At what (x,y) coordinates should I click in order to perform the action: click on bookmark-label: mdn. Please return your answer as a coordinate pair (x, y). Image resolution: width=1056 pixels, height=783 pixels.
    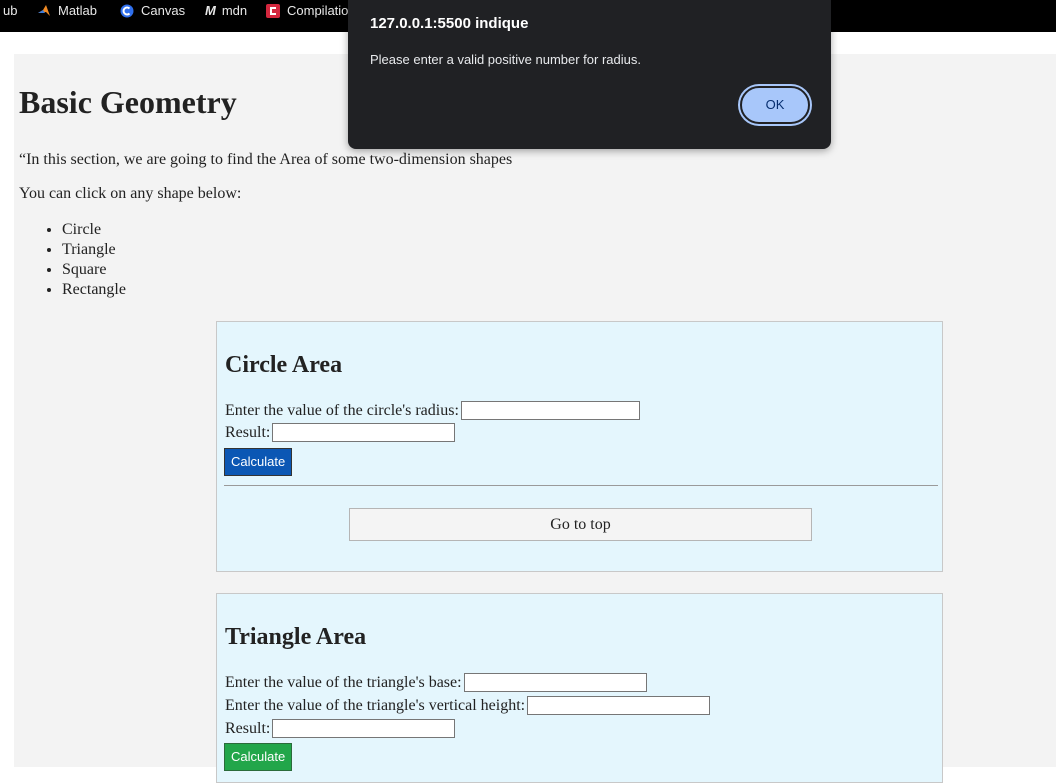
    Looking at the image, I should click on (234, 10).